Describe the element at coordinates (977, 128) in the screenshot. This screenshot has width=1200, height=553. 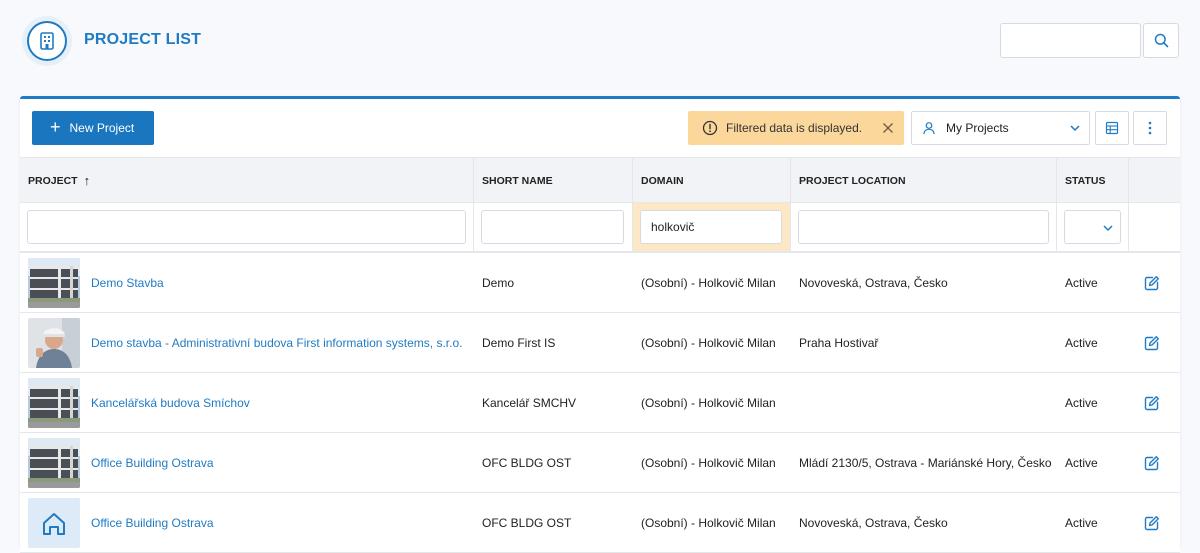
I see `view-select-value: My Projects` at that location.